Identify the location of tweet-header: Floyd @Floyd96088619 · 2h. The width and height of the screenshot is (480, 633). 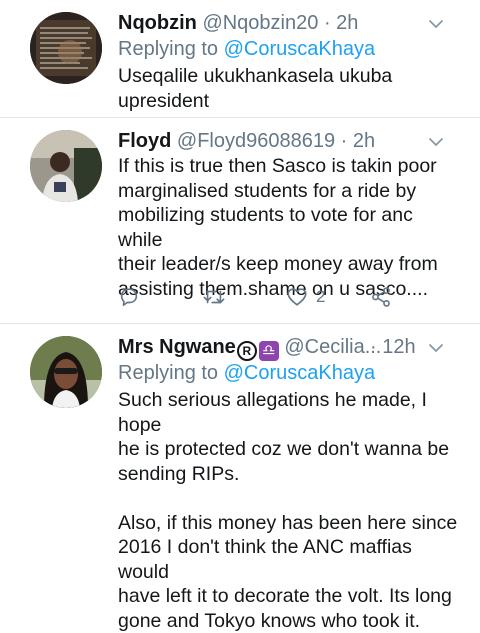
(246, 141).